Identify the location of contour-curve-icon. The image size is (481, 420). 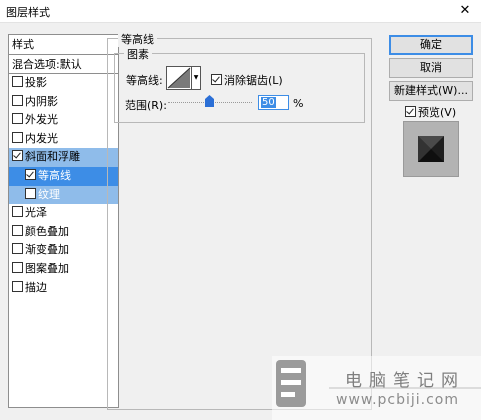
(179, 78).